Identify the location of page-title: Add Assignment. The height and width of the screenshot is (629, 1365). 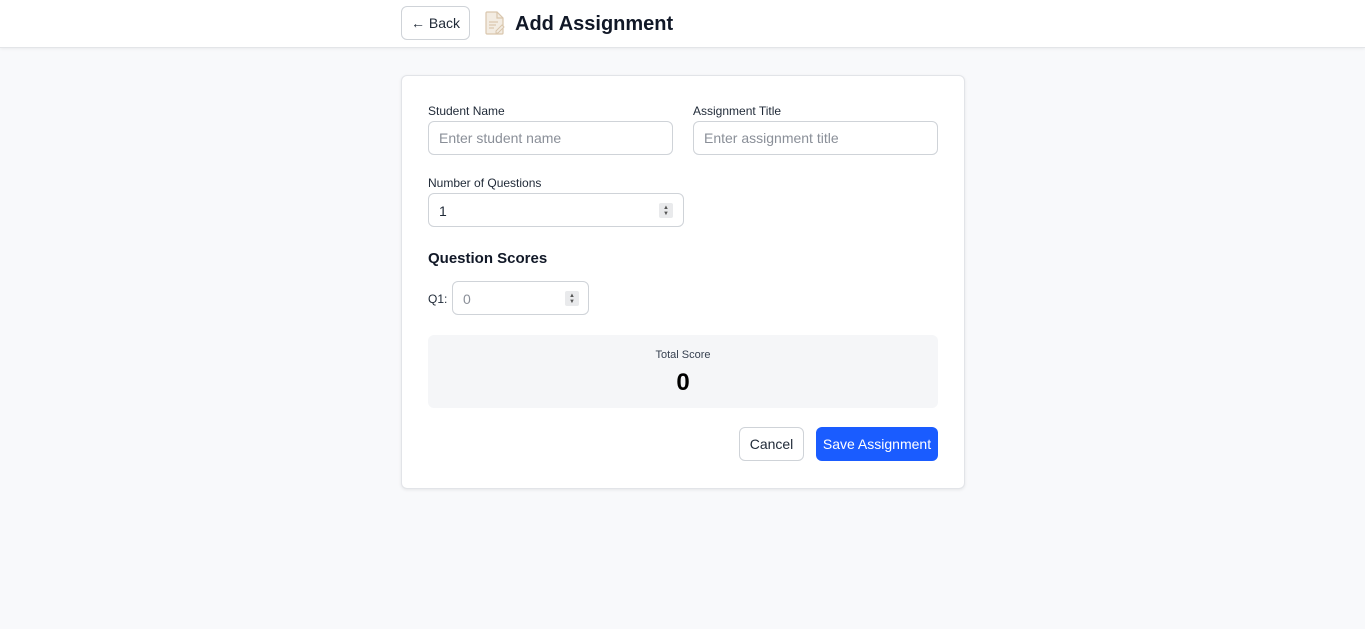
(594, 24).